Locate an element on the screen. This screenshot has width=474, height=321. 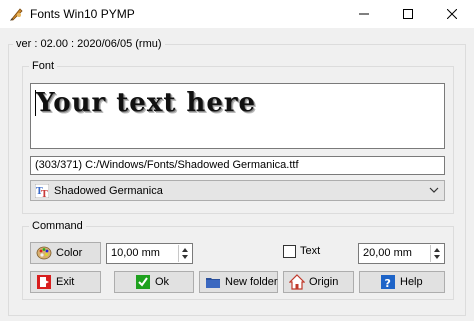
origin-button: Origin is located at coordinates (318, 282).